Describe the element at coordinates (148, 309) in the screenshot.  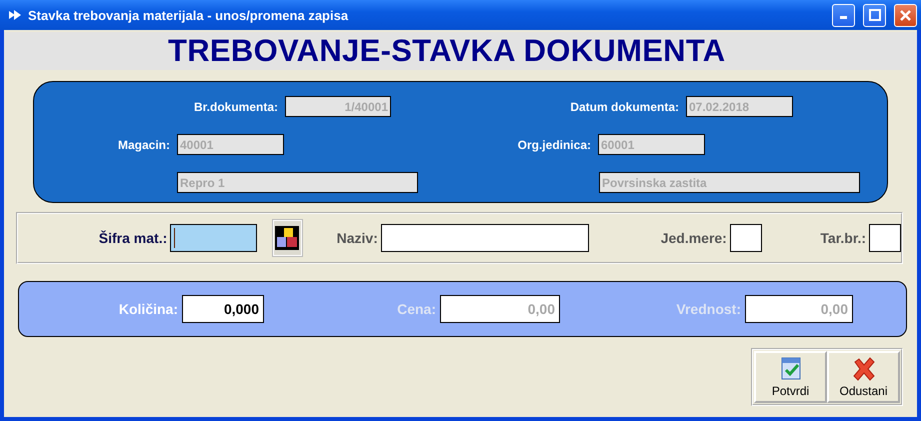
I see `field-label: Količina:` at that location.